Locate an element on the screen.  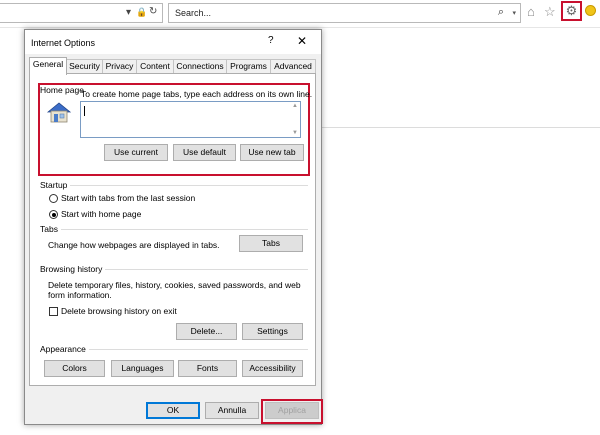
address-dropdown-icon: ▾ is located at coordinates (128, 12).